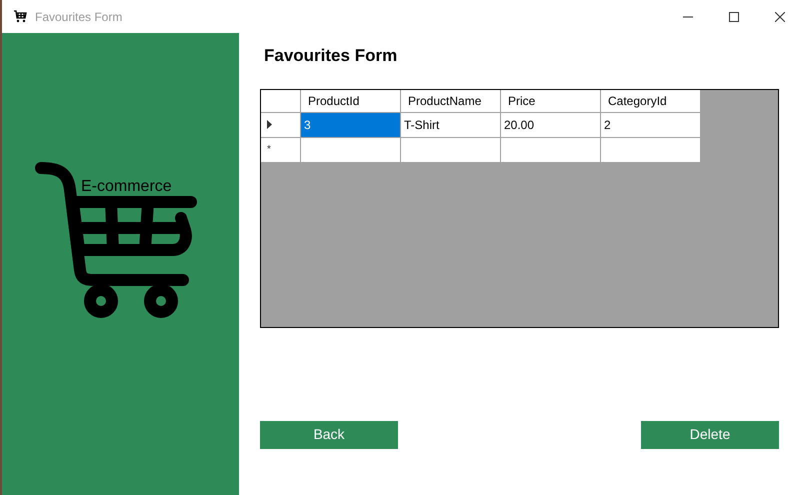 The image size is (803, 495). Describe the element at coordinates (451, 101) in the screenshot. I see `column-header: ProductName` at that location.